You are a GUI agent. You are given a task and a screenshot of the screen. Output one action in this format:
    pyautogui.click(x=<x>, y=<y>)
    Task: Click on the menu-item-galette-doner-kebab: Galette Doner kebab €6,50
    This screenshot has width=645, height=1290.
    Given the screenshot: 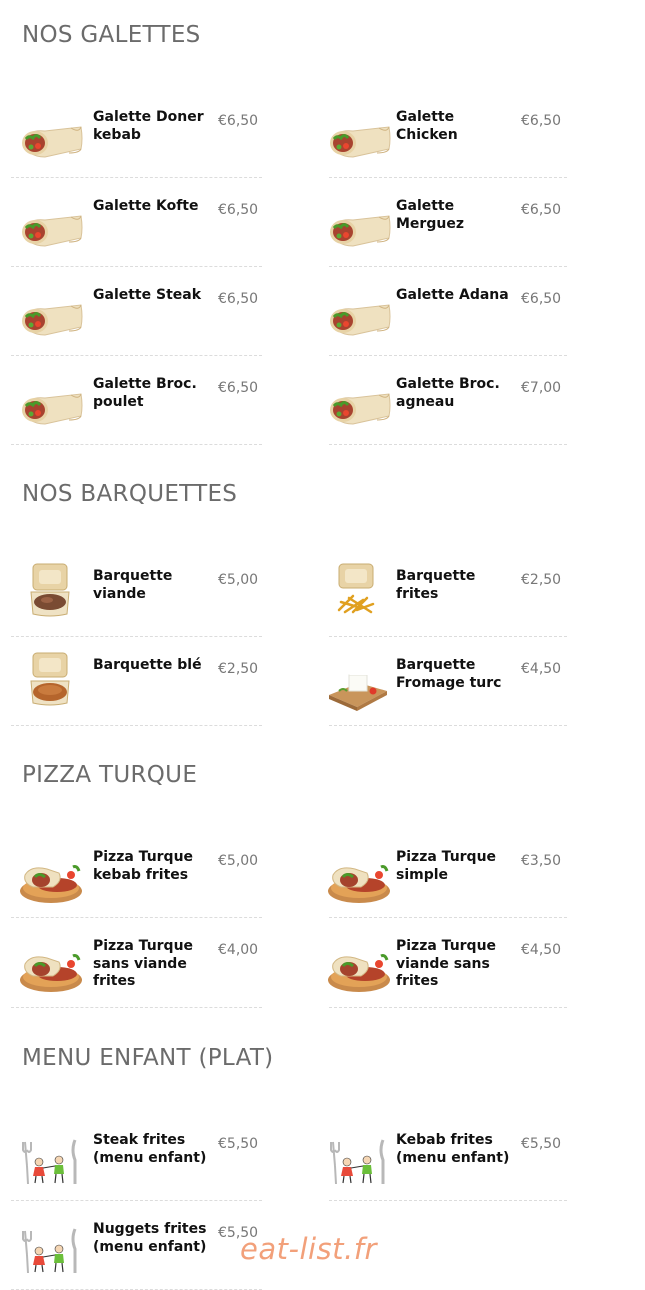 What is the action you would take?
    pyautogui.click(x=136, y=133)
    